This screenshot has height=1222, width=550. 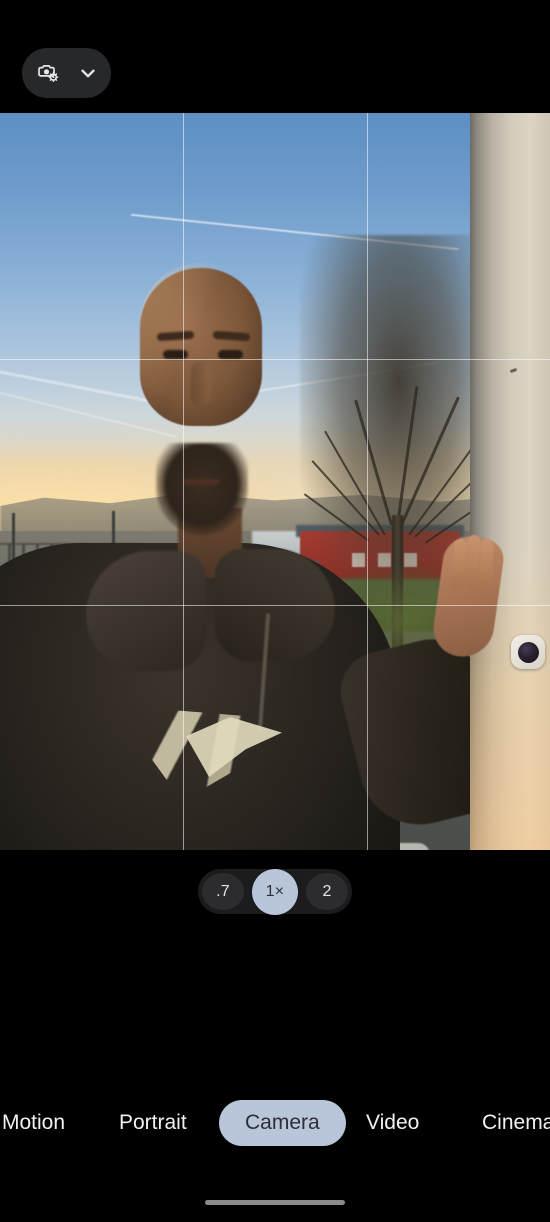 What do you see at coordinates (66, 73) in the screenshot?
I see `camera-settings-button` at bounding box center [66, 73].